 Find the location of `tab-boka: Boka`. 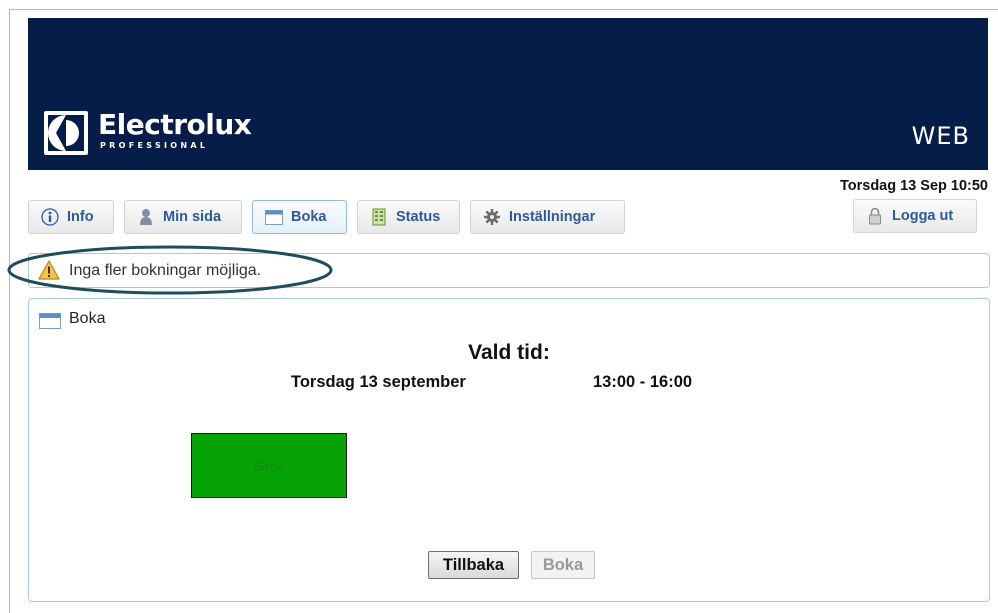

tab-boka: Boka is located at coordinates (299, 217).